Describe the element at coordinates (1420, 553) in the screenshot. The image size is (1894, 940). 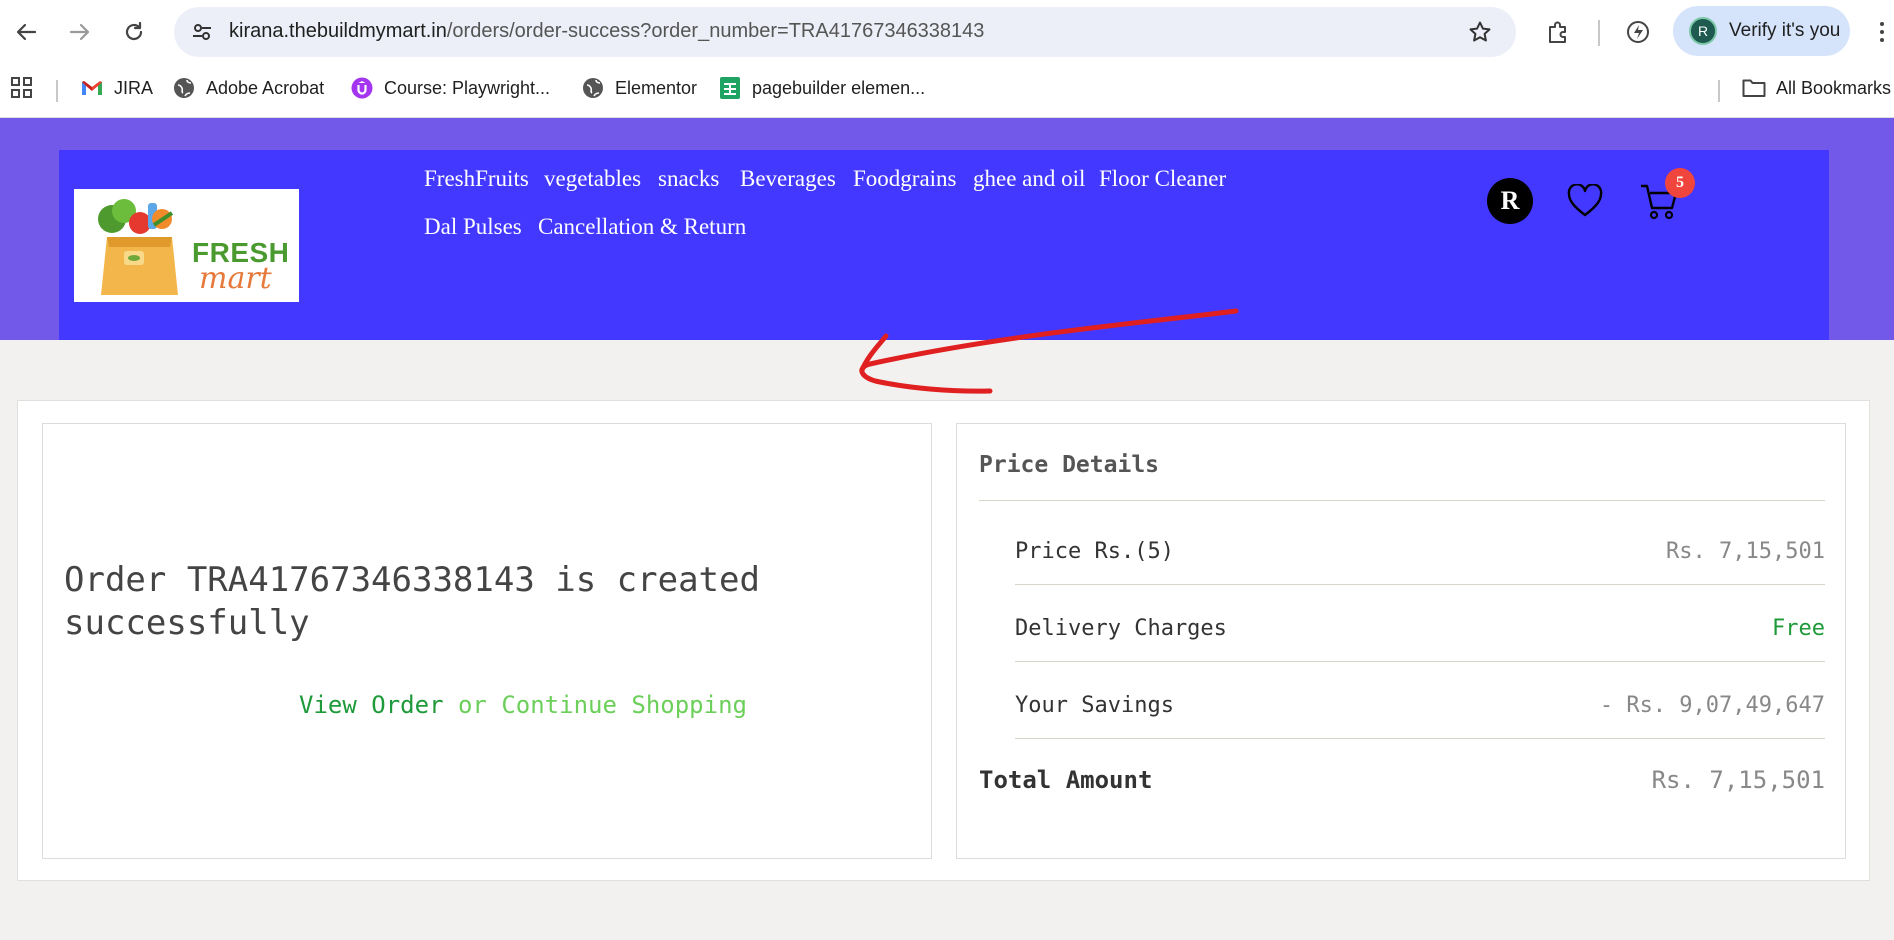
I see `price-row: Price Rs.(5) Rs. 7,15,501` at that location.